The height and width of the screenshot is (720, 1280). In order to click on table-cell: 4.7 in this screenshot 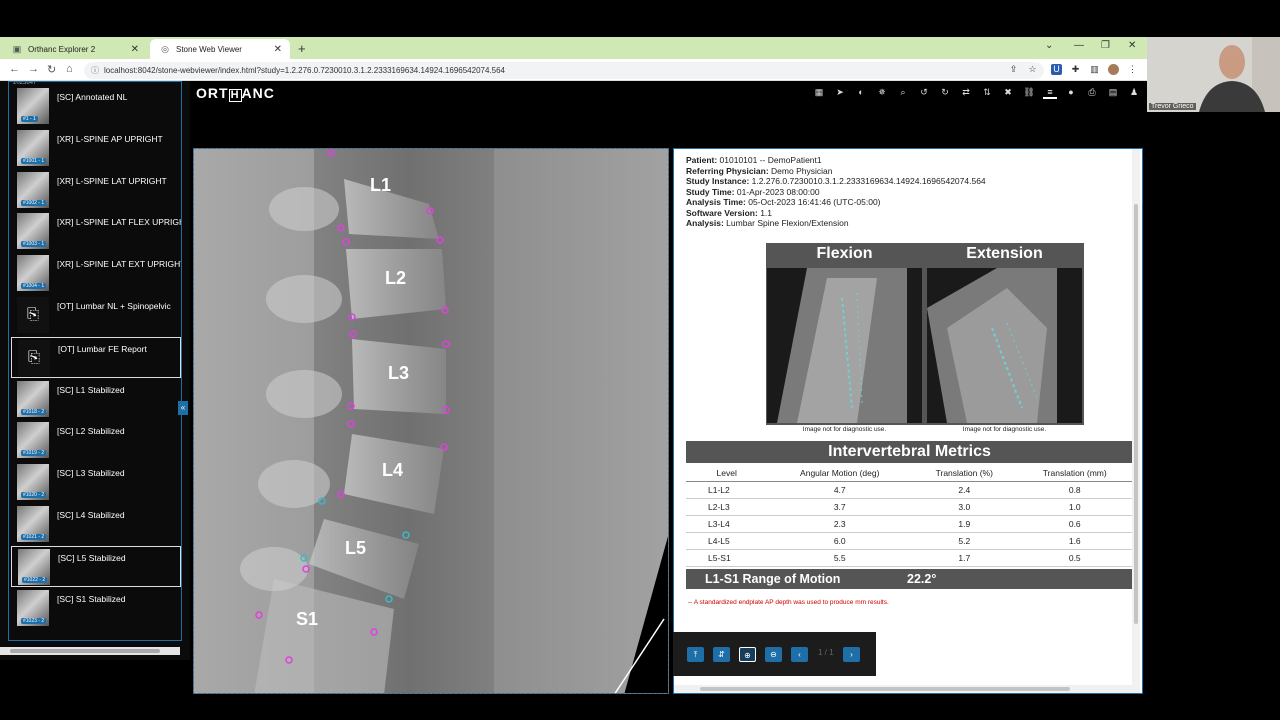, I will do `click(840, 490)`.